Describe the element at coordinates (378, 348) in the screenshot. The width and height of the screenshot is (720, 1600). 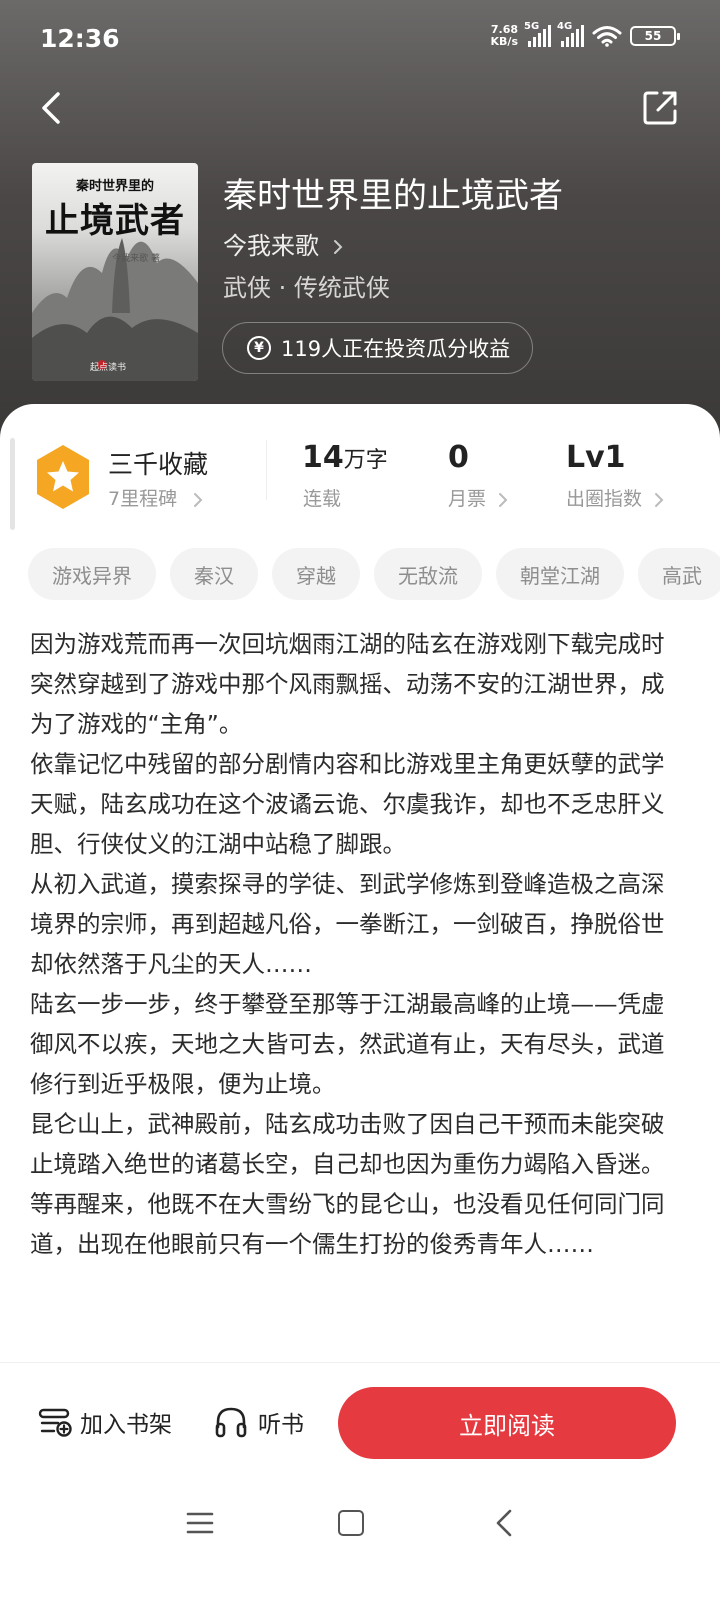
I see `invest-button: ¥ 119人正在投资瓜分收益` at that location.